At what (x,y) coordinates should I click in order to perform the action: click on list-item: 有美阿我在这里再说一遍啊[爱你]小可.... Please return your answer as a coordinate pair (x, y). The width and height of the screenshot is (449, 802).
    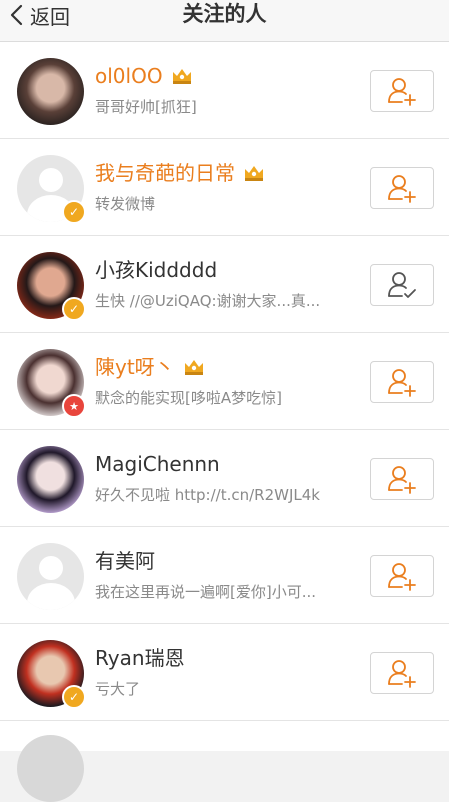
    Looking at the image, I should click on (224, 575).